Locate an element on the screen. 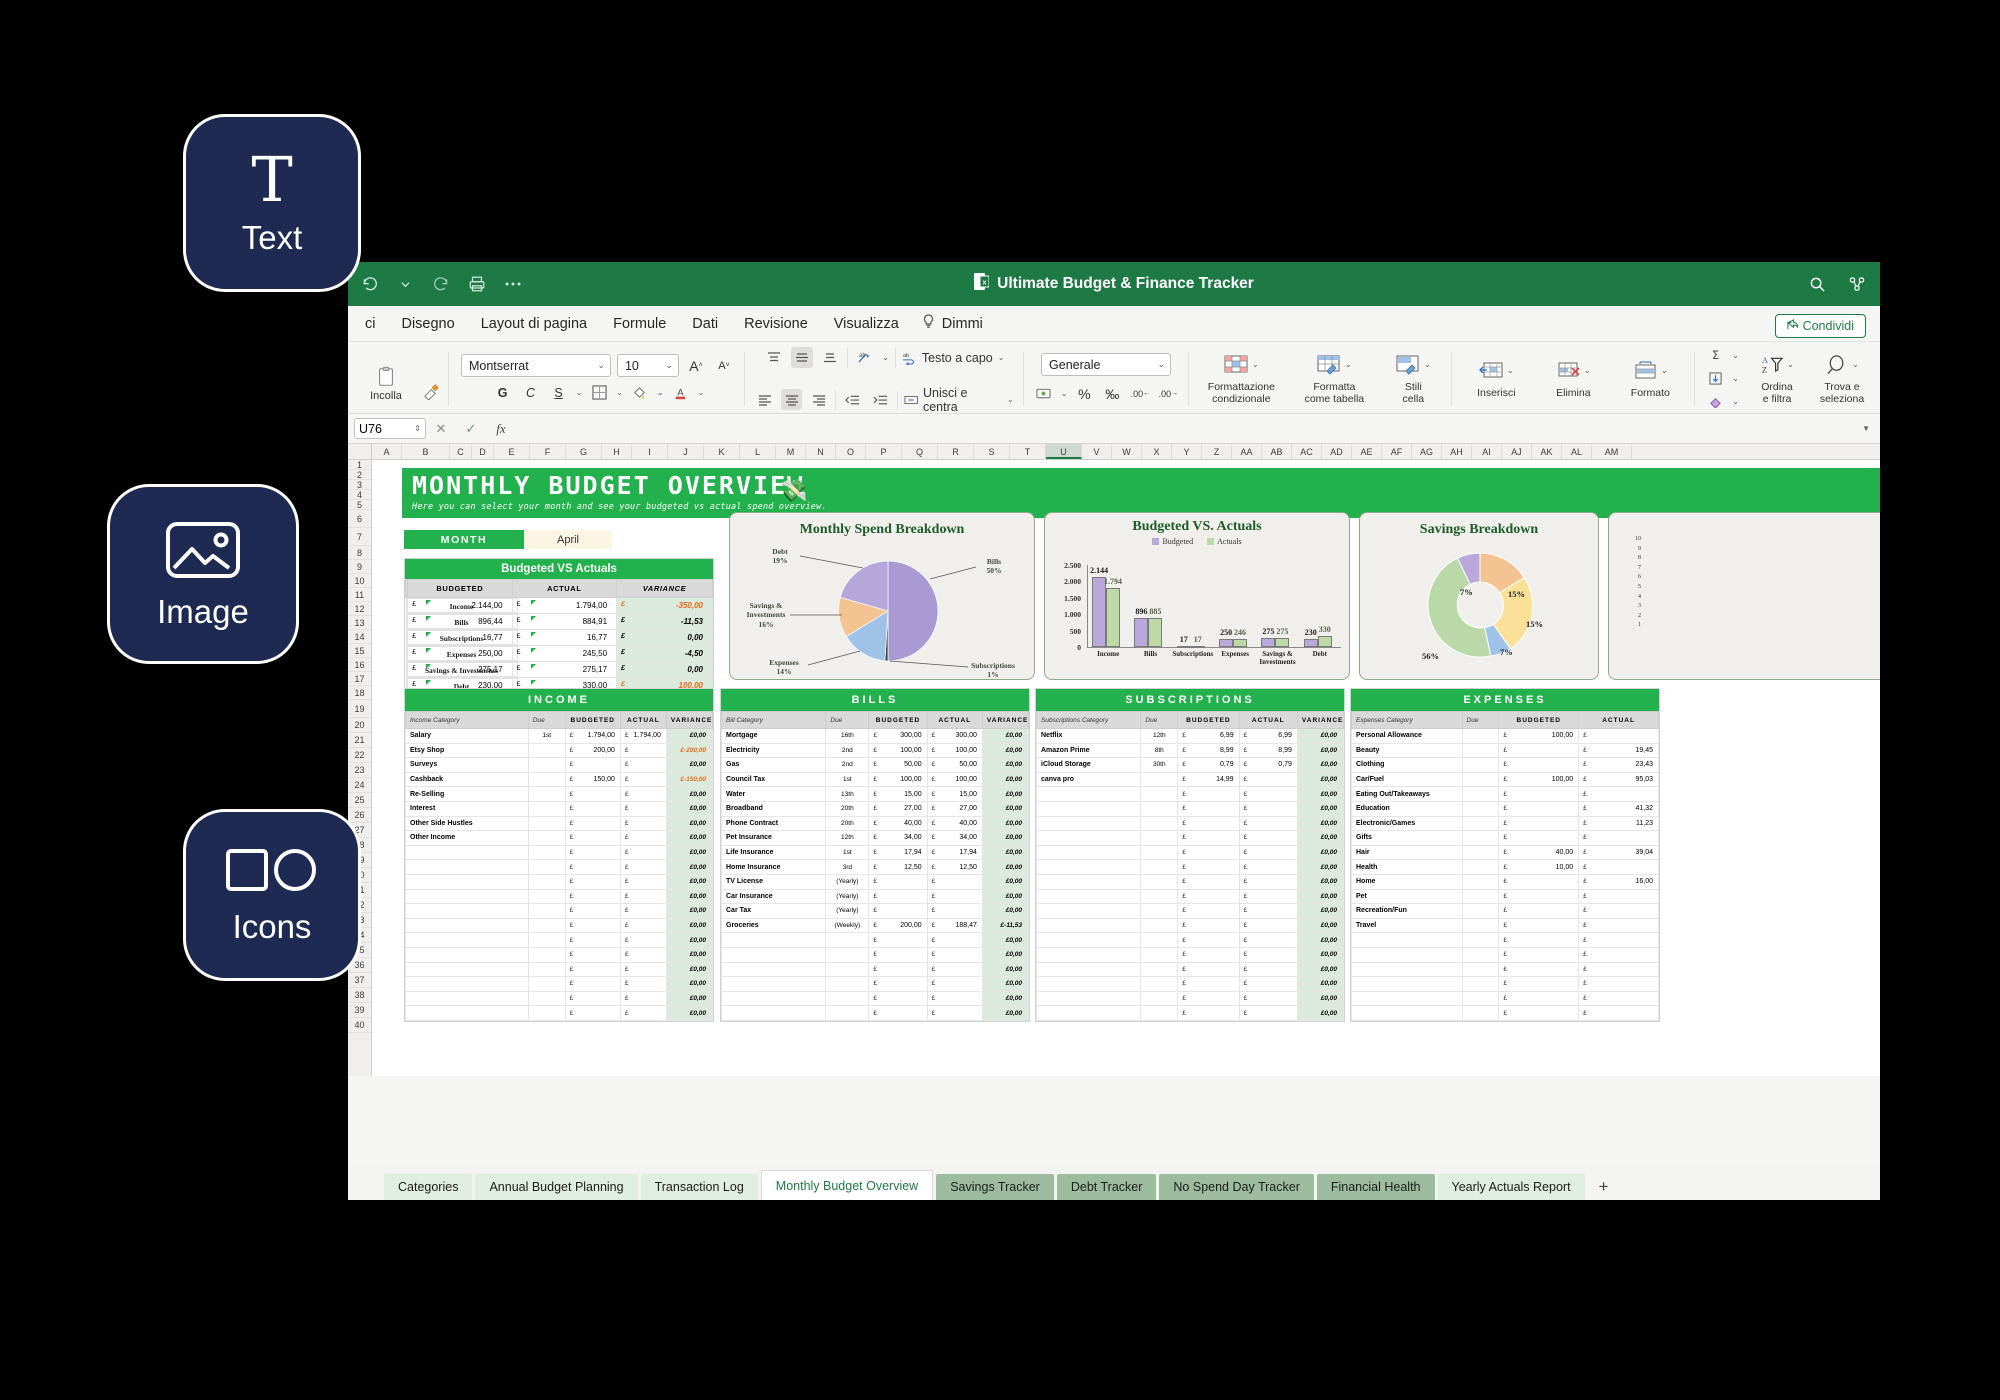 This screenshot has width=2000, height=1400. column-header-L: L is located at coordinates (758, 451).